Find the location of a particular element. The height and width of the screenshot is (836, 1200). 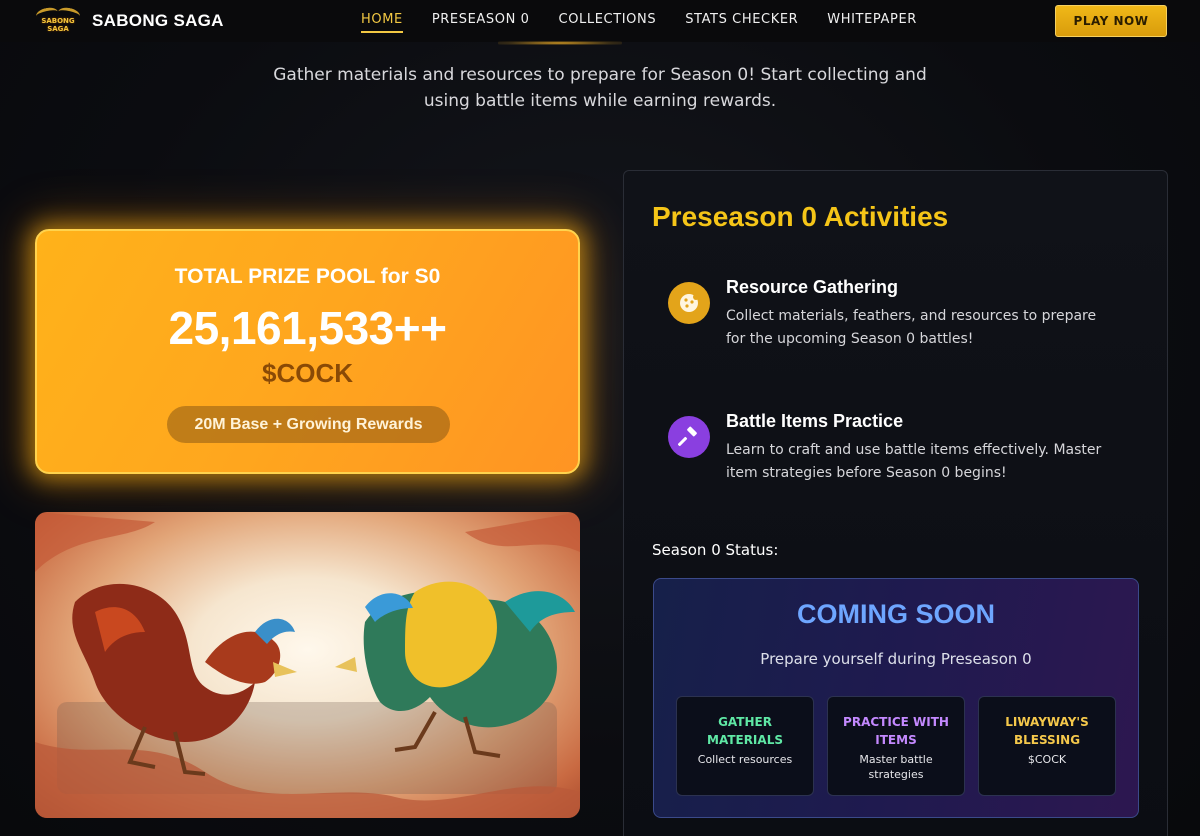

prize-pool-unit: $COCK is located at coordinates (307, 373).